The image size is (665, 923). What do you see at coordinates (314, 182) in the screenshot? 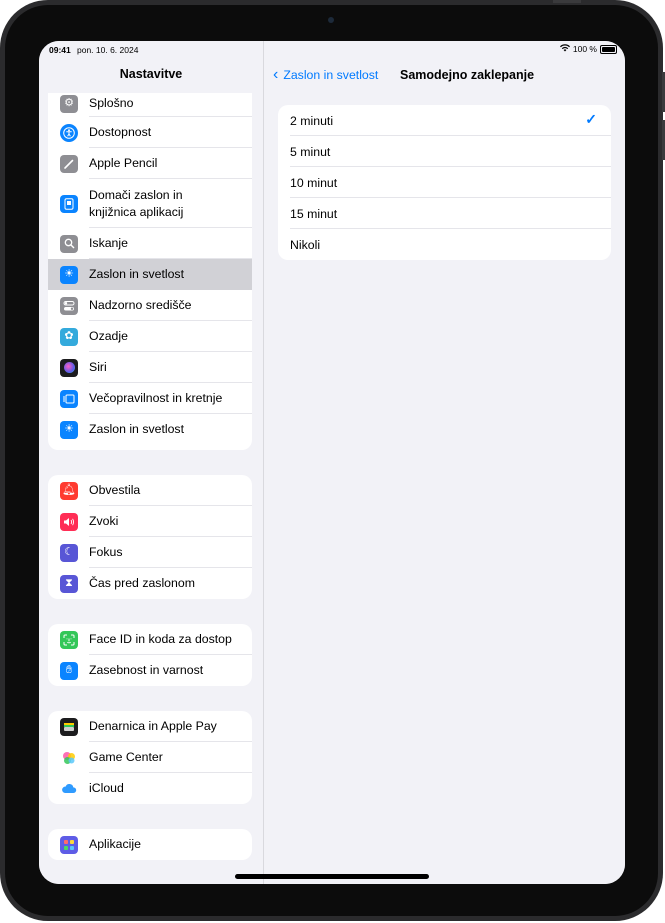
I see `option-label: 10 minut` at bounding box center [314, 182].